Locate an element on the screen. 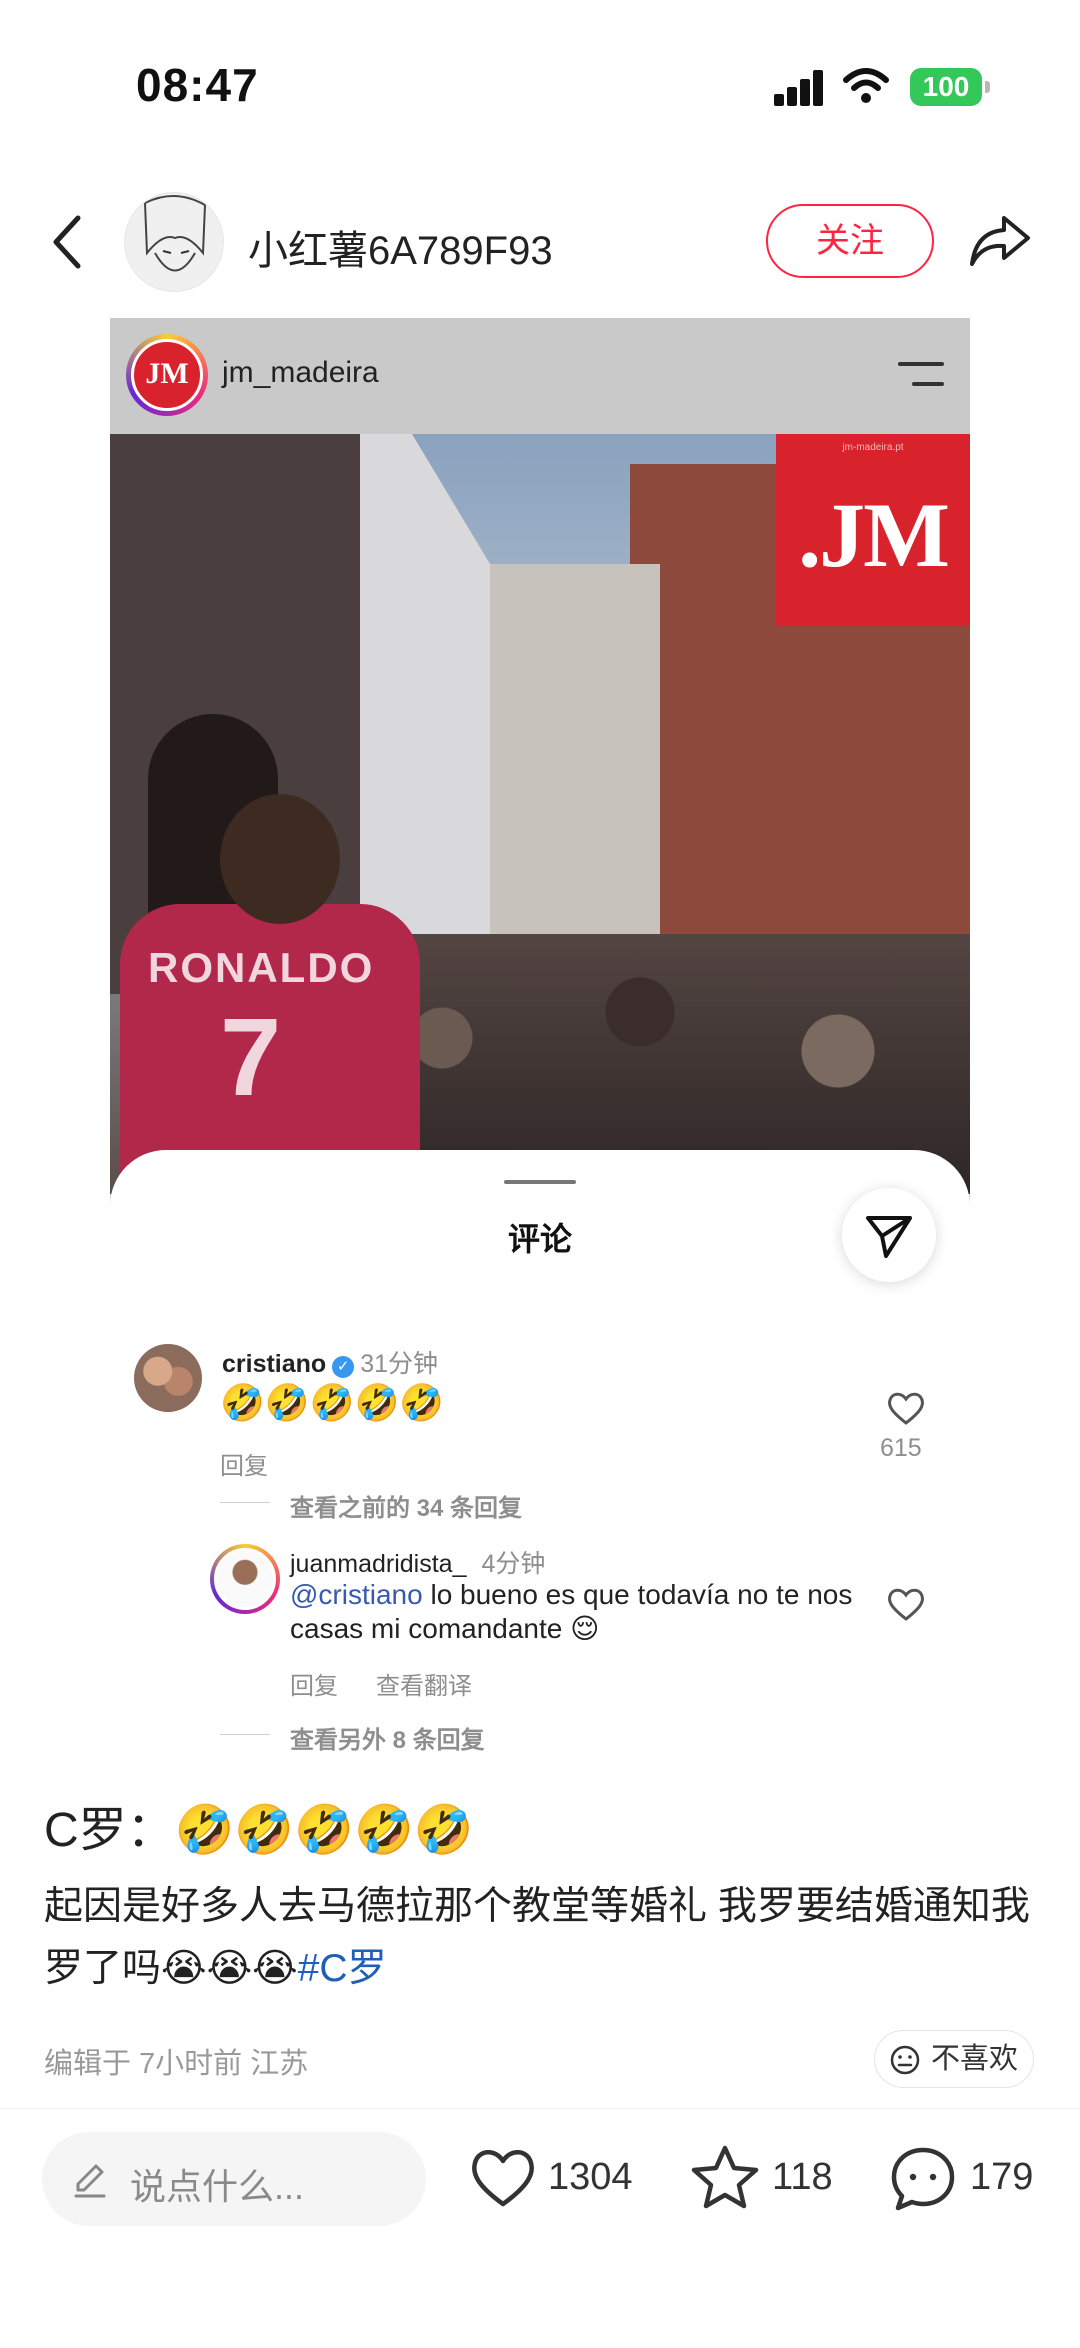  comment-button: 179 is located at coordinates (963, 2179).